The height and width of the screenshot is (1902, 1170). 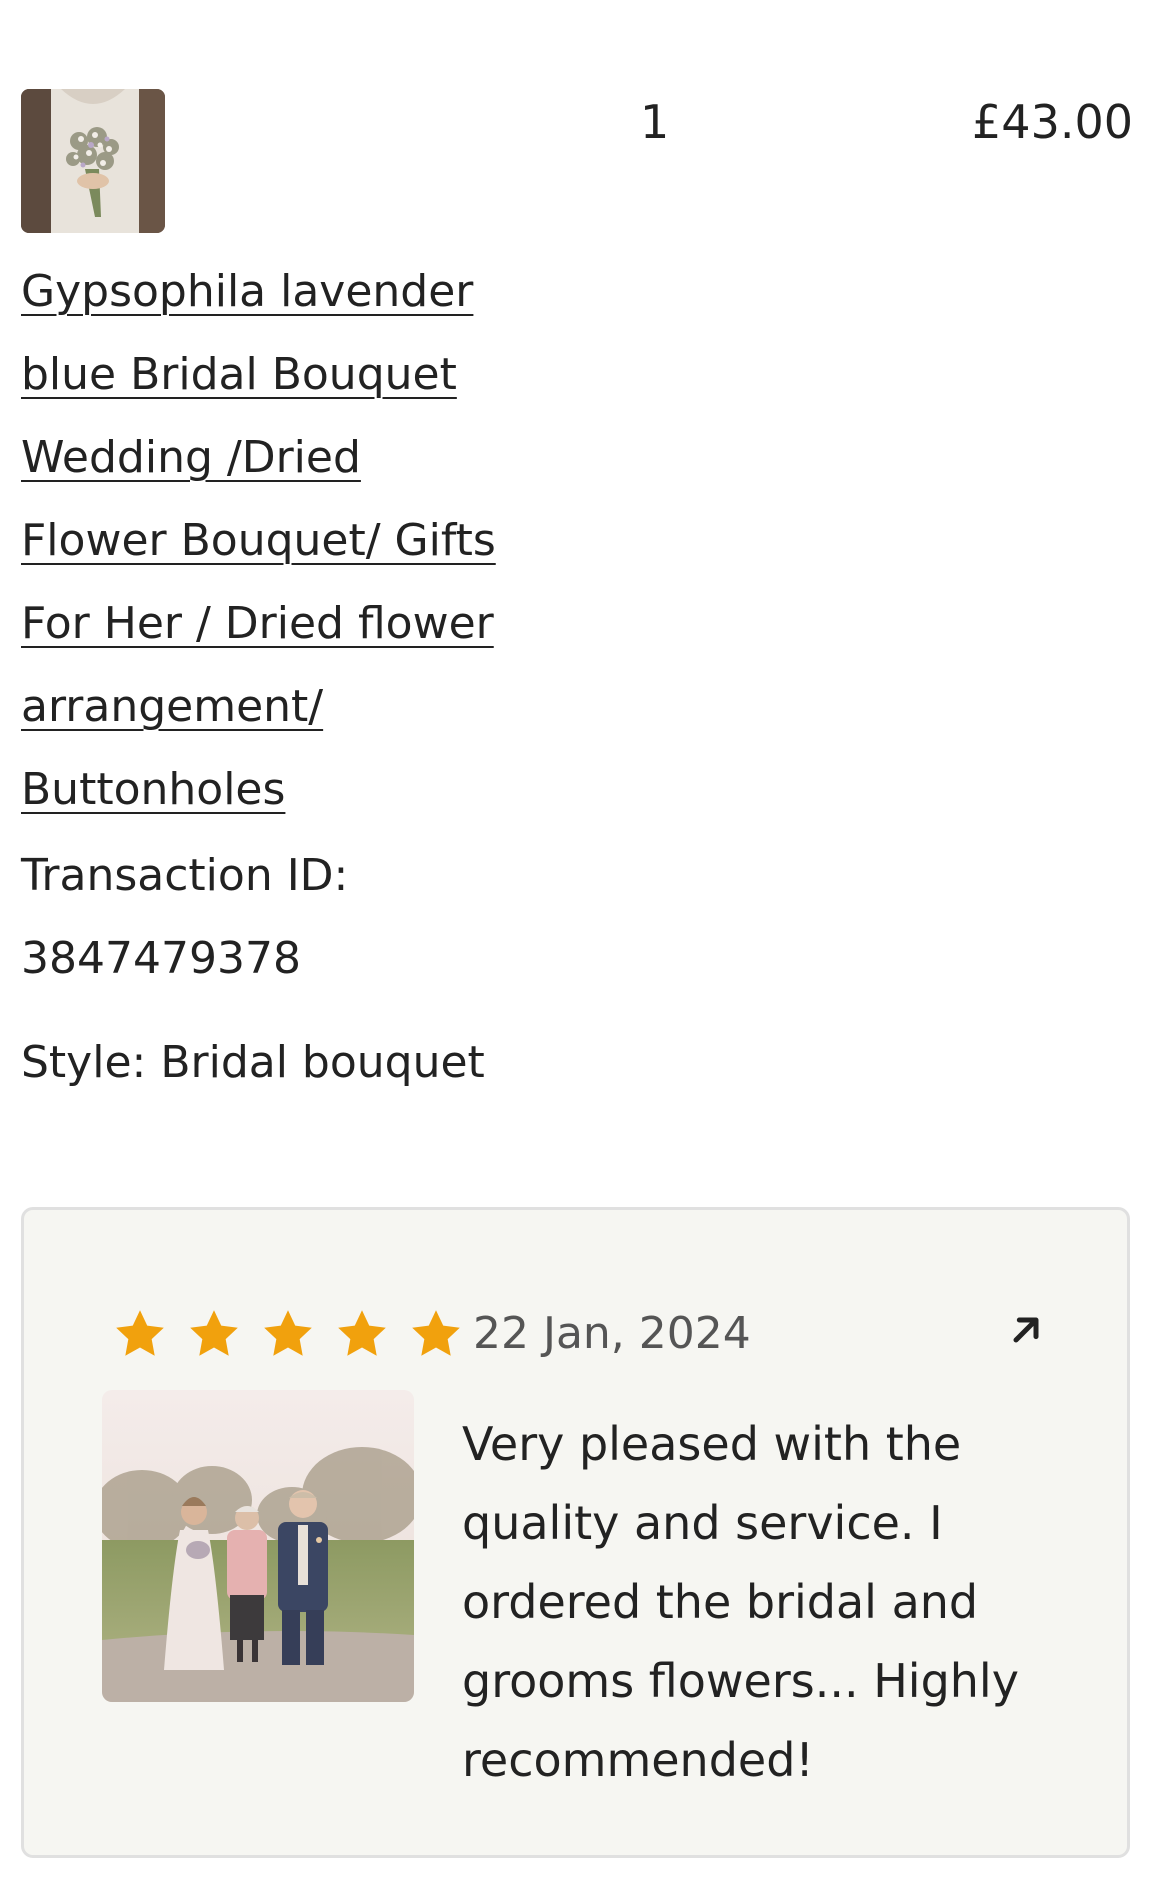 I want to click on arrow-up-right-icon, so click(x=1026, y=1330).